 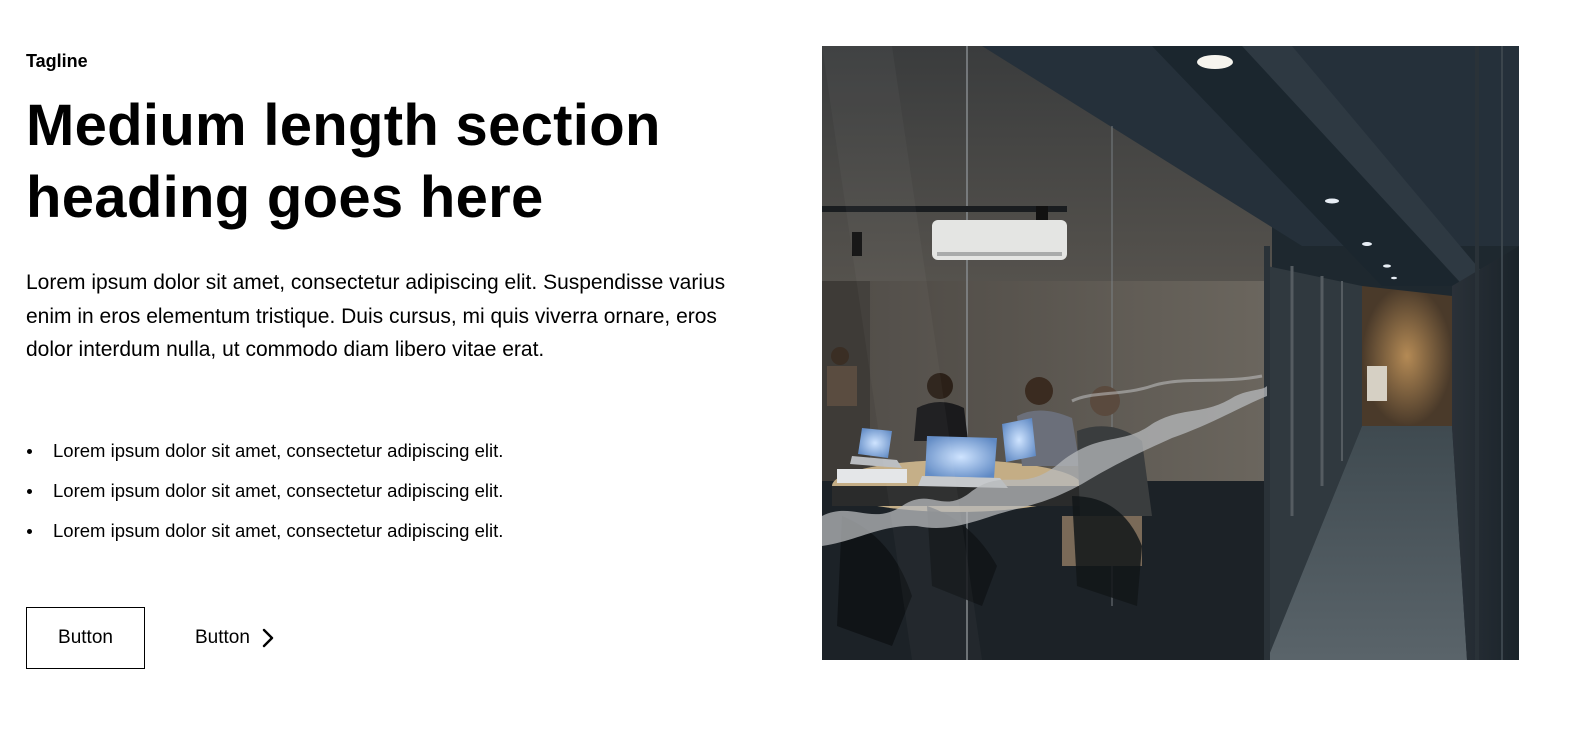 I want to click on primary-button: Button, so click(x=85, y=637).